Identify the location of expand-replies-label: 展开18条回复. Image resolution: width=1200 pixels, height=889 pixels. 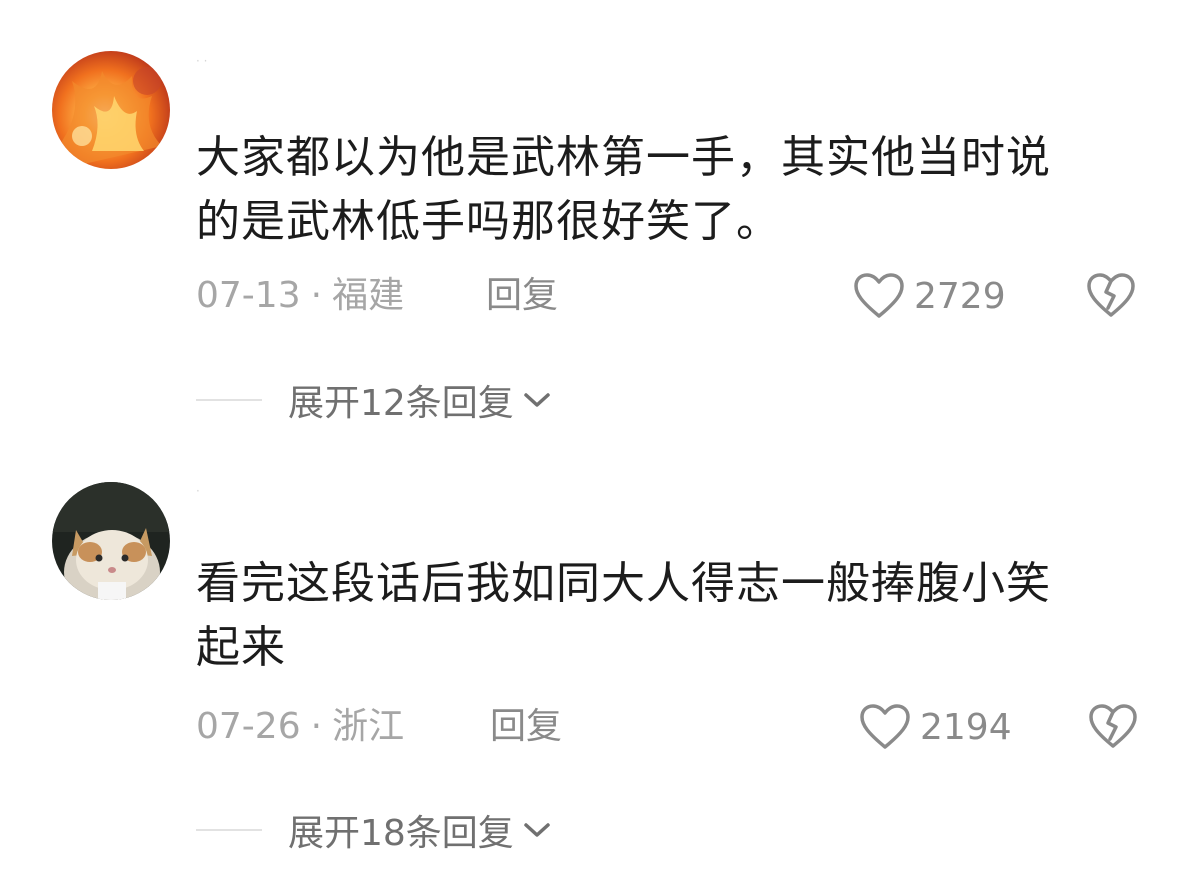
(401, 833).